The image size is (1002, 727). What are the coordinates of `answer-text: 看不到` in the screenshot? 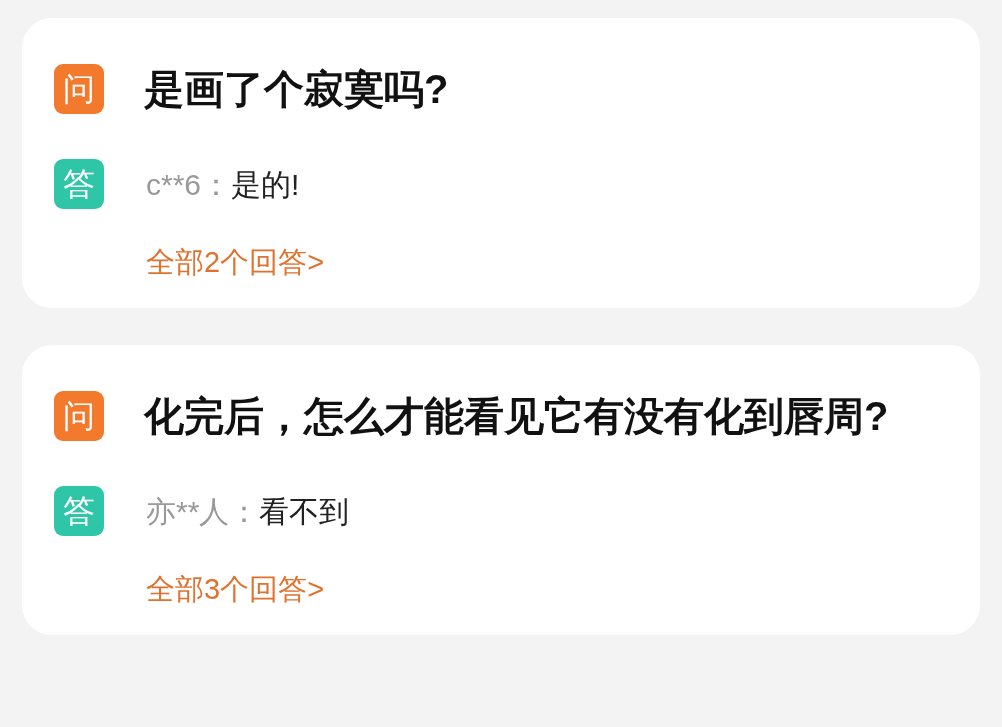 It's located at (304, 511).